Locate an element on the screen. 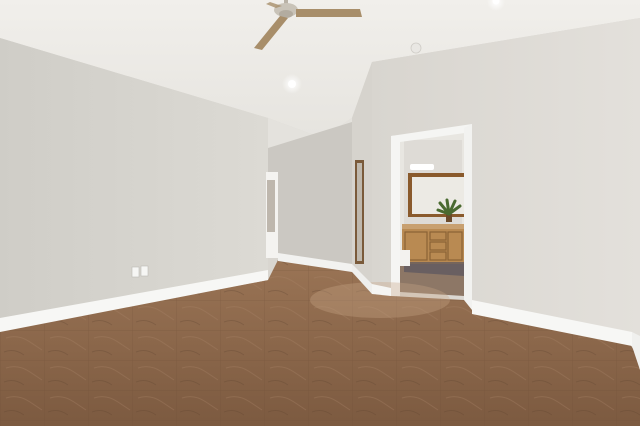 This screenshot has height=426, width=640. door-trim-right is located at coordinates (468, 217).